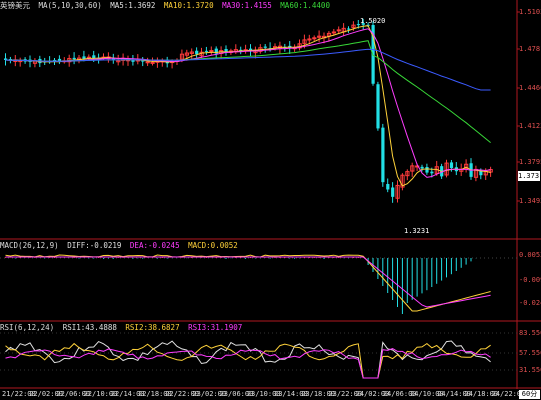  I want to click on ma60-value: MA60:1.4400, so click(305, 5).